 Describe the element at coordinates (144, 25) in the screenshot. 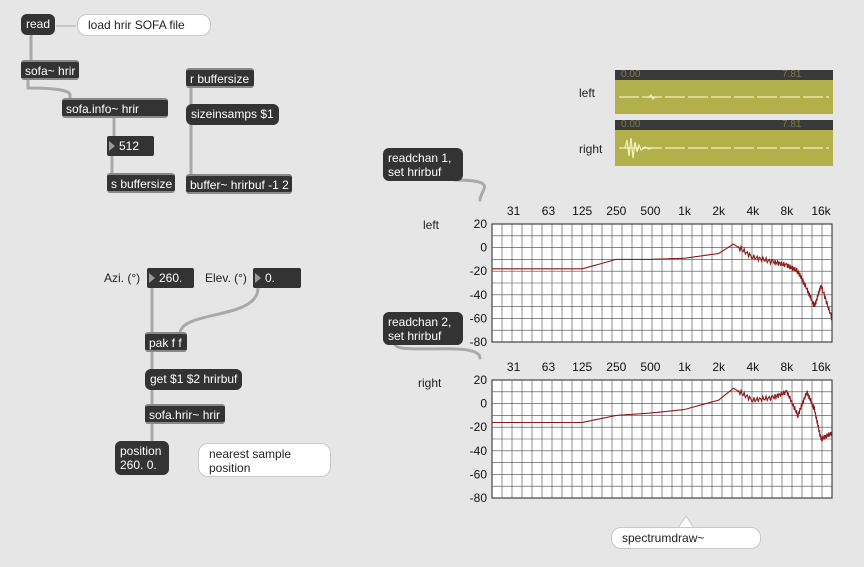

I see `read-comment: load hrir SOFA file` at that location.